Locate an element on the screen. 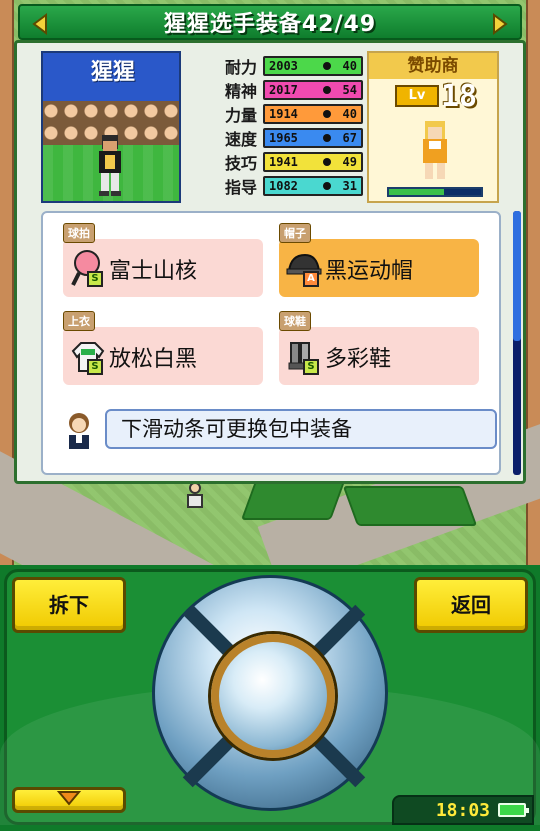  equip-slot-racket: 球拍 S 富士山核 is located at coordinates (163, 260).